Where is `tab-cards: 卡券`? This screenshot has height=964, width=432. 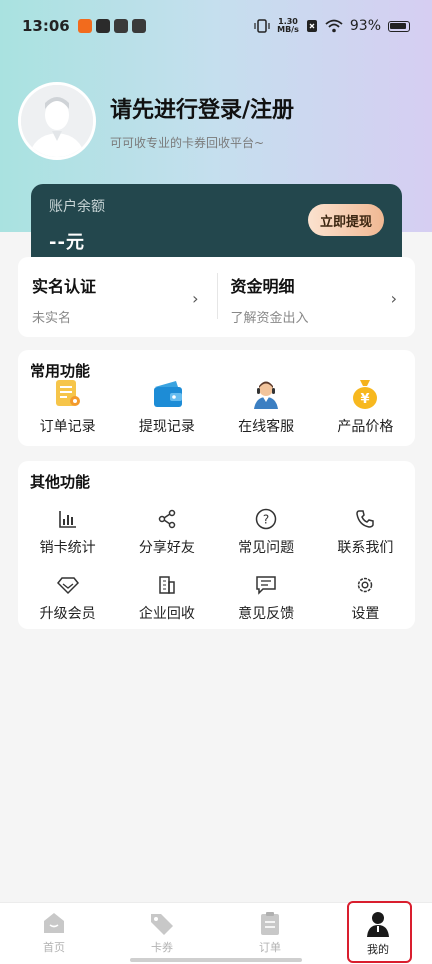 tab-cards: 卡券 is located at coordinates (162, 933).